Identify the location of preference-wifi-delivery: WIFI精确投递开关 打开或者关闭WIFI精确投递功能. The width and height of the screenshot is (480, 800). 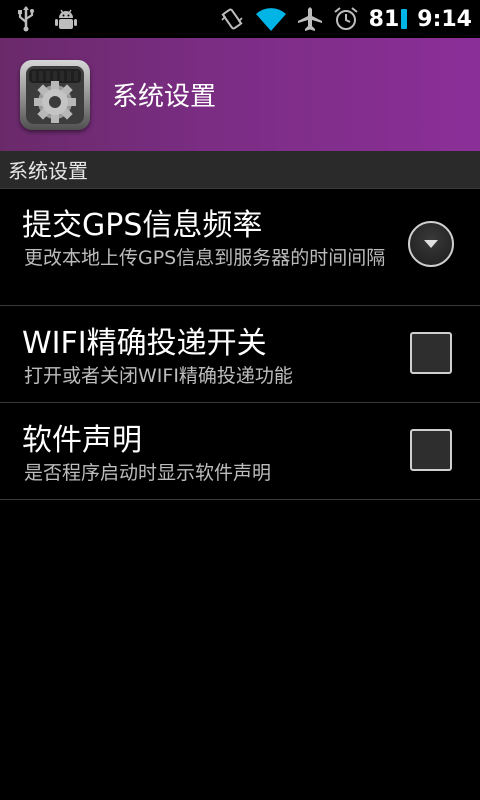
(240, 354).